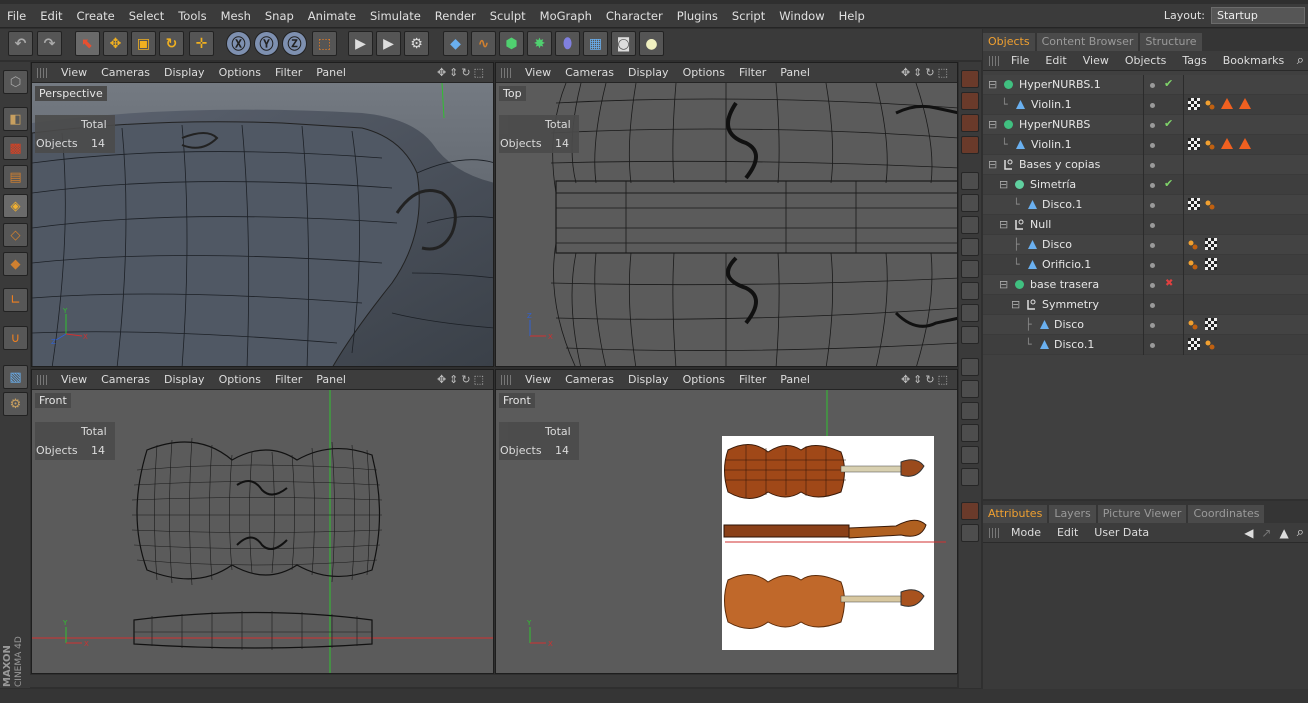 This screenshot has width=1308, height=703. I want to click on brush-icon, so click(970, 181).